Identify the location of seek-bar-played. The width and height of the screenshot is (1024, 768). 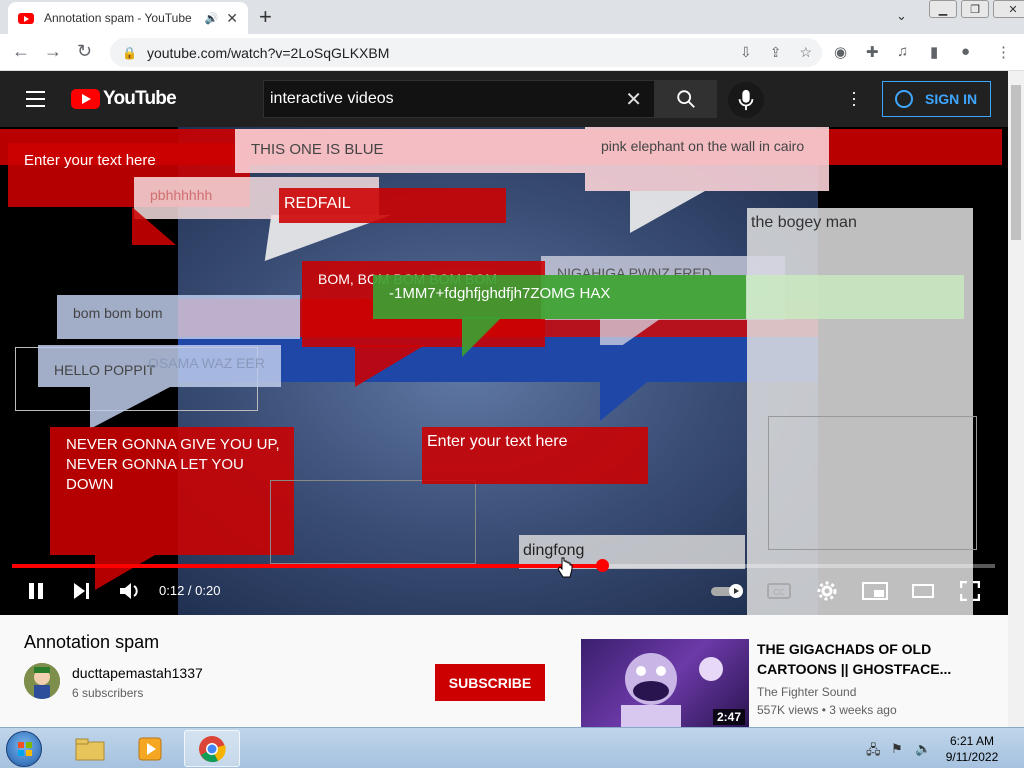
(307, 566).